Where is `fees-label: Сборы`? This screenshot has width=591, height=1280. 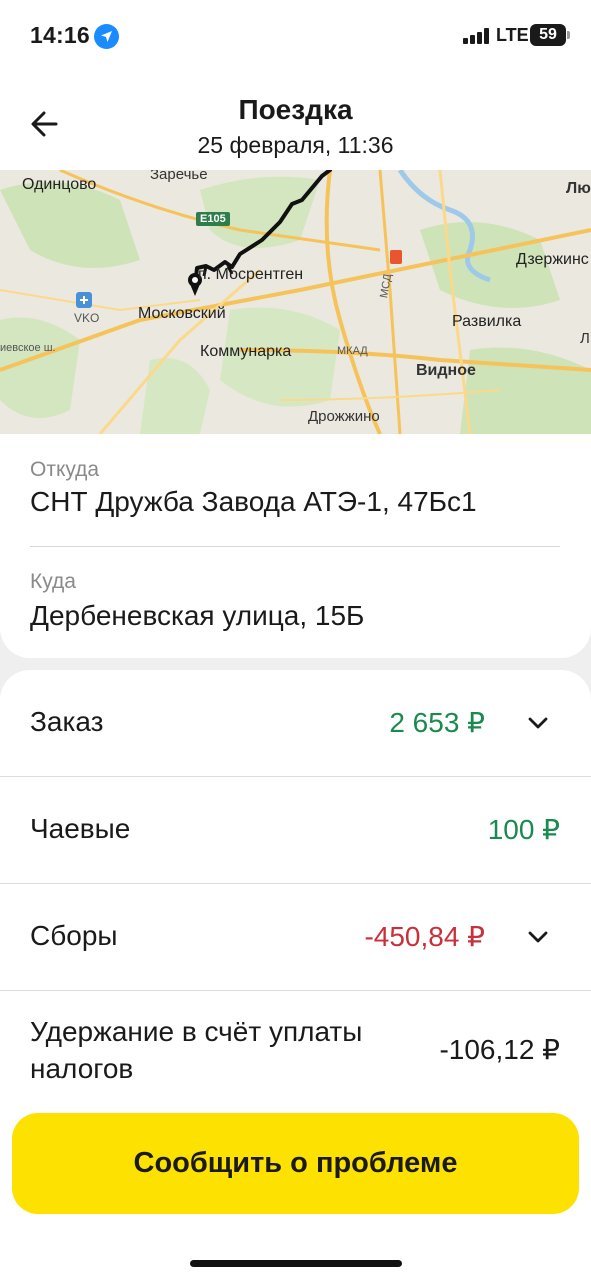 fees-label: Сборы is located at coordinates (74, 935).